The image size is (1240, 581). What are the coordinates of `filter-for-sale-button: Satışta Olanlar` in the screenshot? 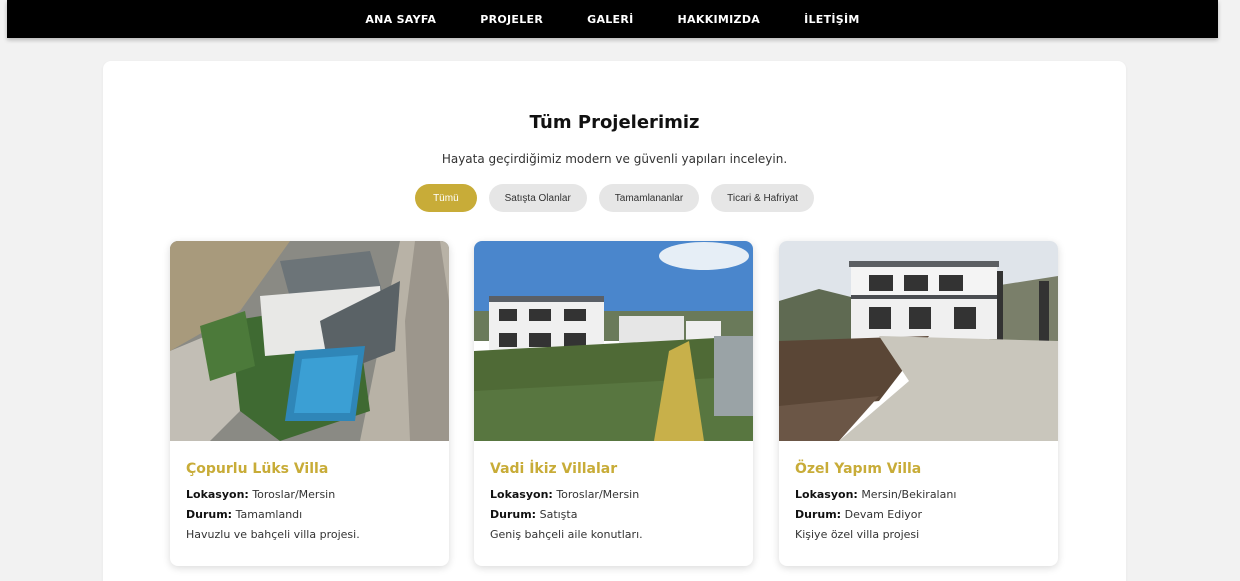 It's located at (537, 198).